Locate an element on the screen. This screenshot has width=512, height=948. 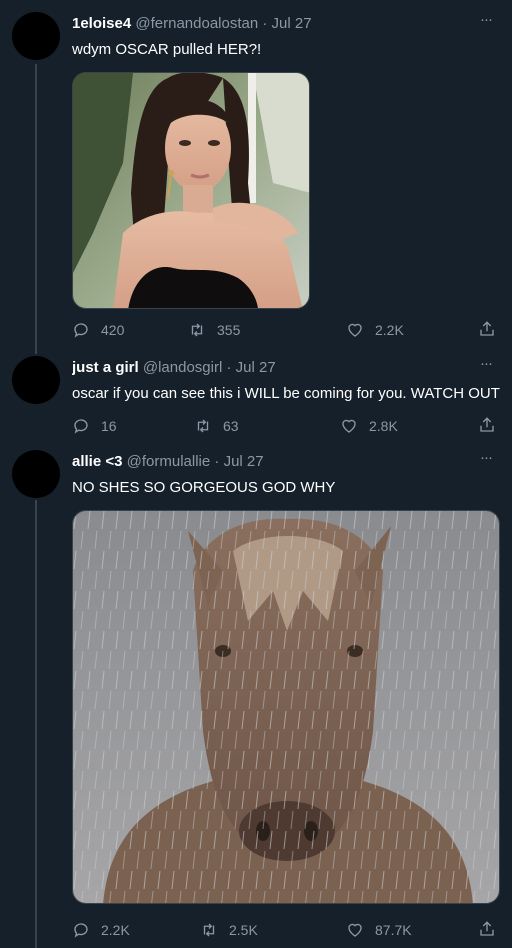
tweet-image is located at coordinates (191, 190).